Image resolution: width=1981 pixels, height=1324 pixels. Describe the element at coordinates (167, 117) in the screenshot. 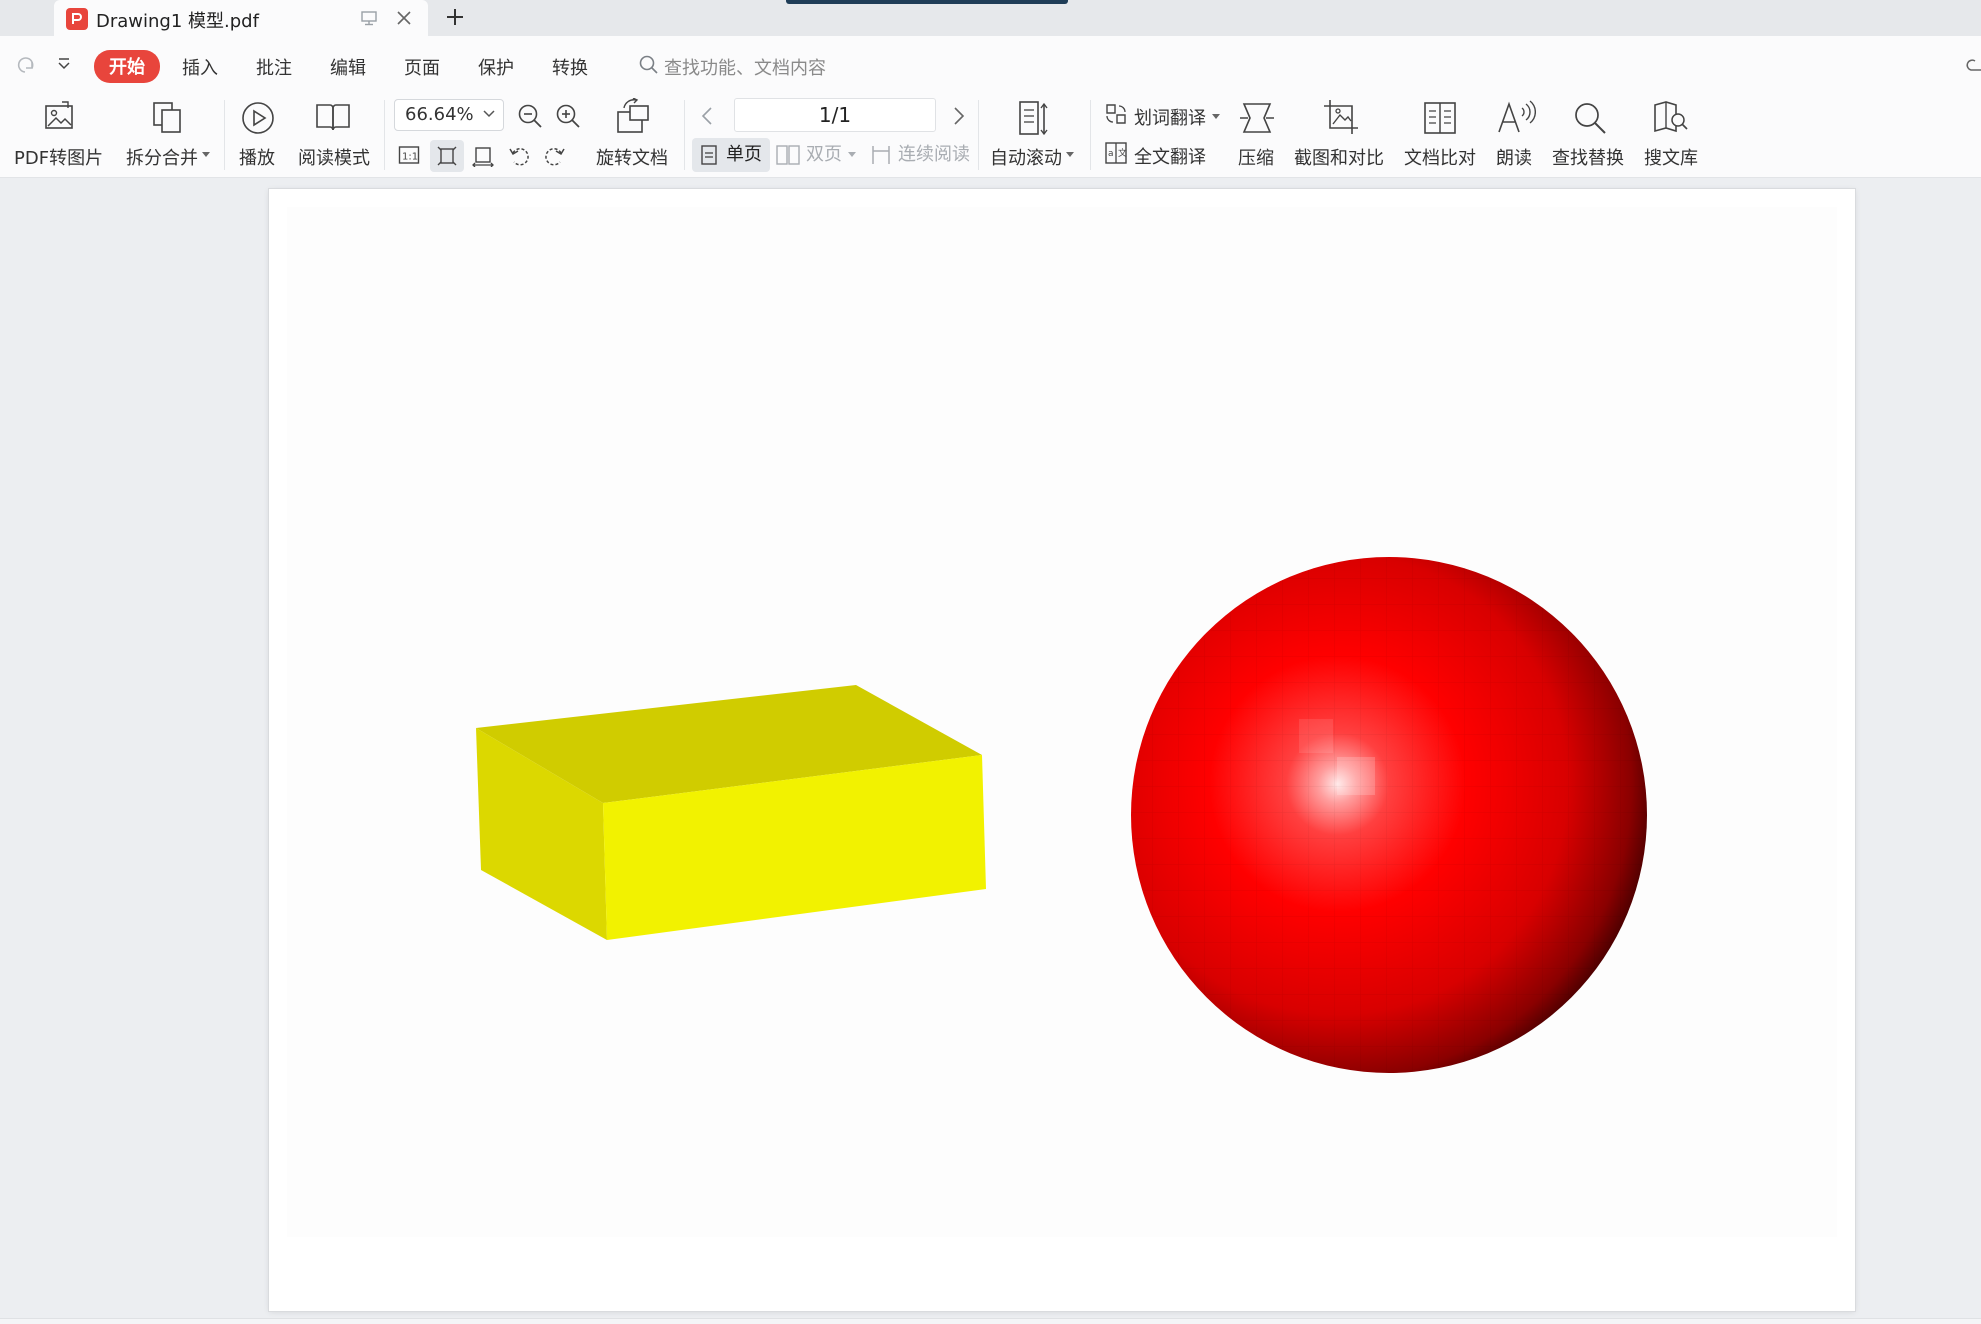

I see `split-merge-icon` at that location.